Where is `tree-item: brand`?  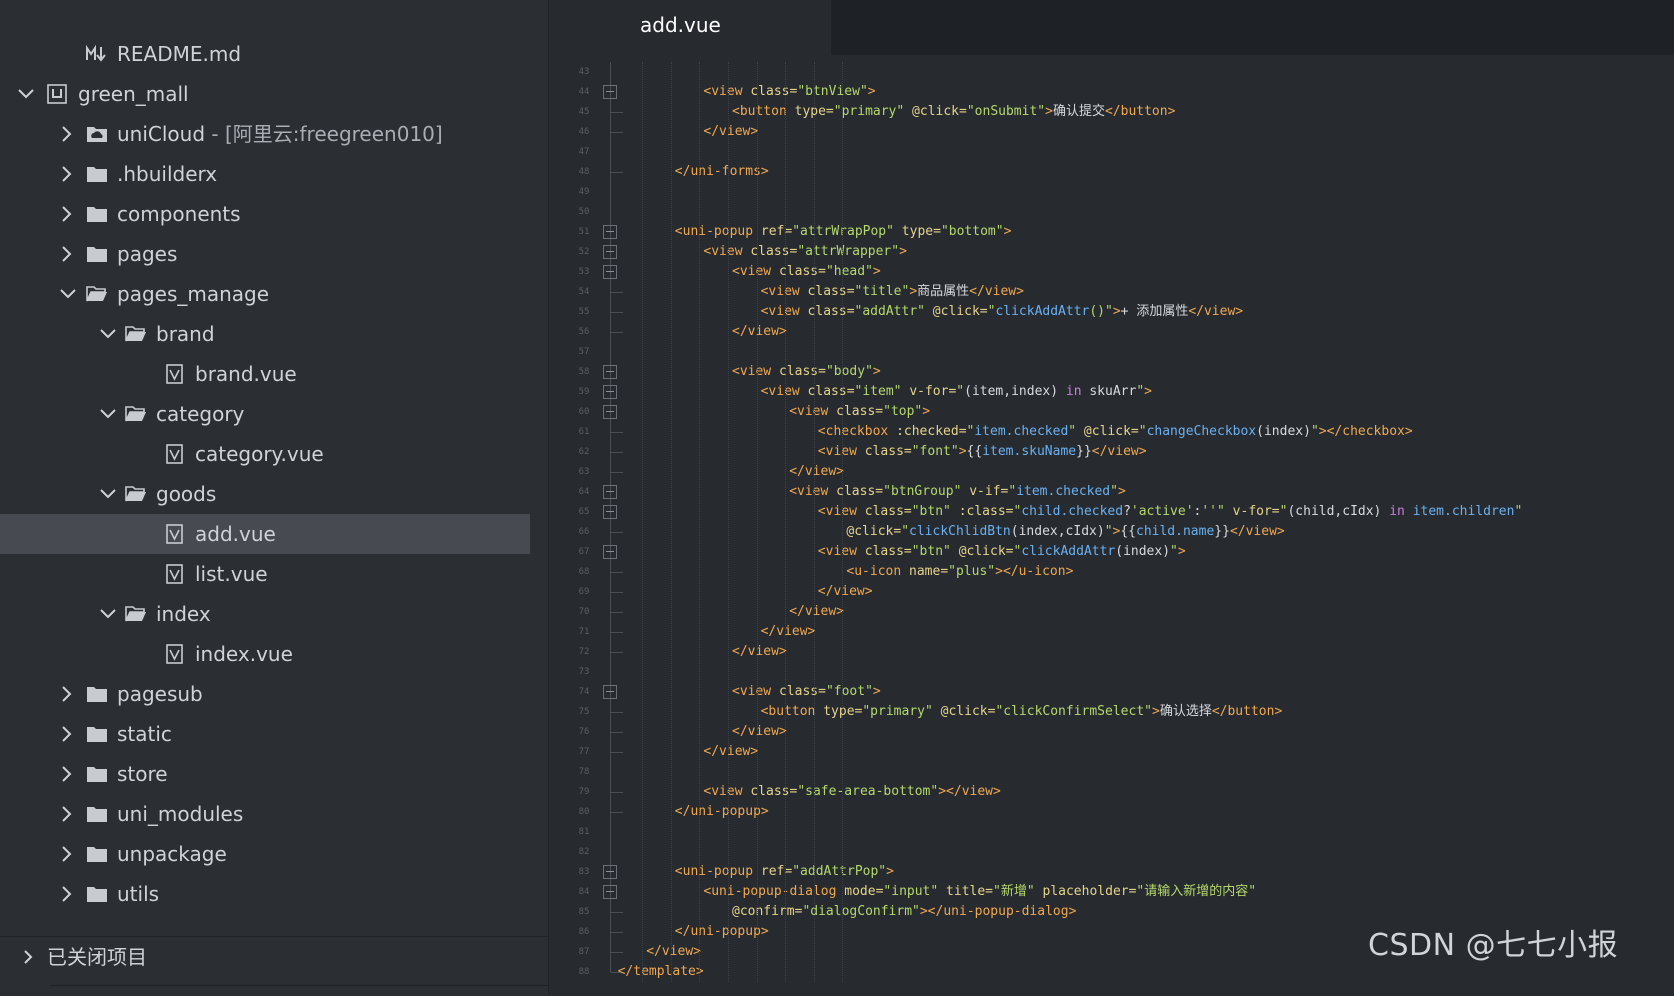 tree-item: brand is located at coordinates (265, 334).